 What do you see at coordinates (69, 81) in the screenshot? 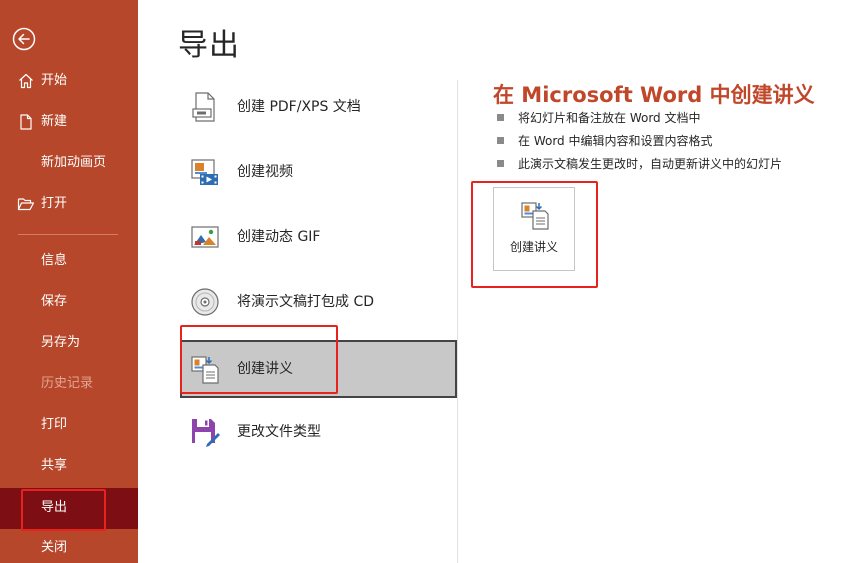
I see `nav-item-home: 开始` at bounding box center [69, 81].